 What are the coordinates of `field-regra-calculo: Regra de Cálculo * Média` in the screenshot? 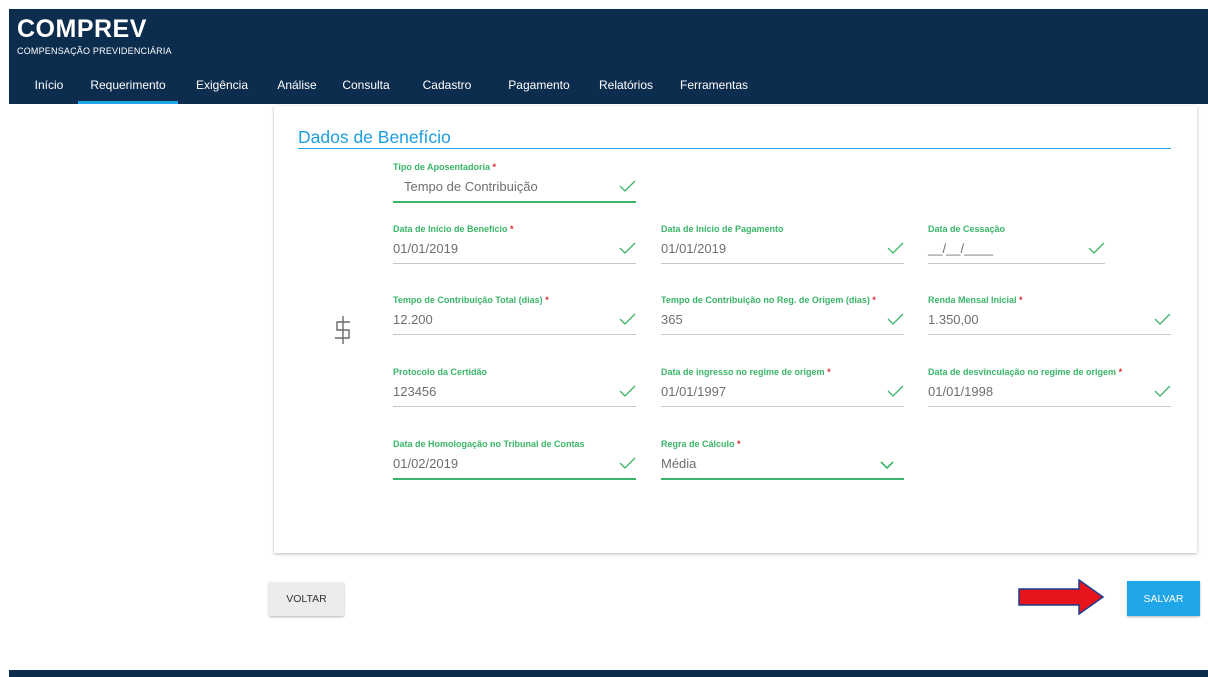 It's located at (782, 469).